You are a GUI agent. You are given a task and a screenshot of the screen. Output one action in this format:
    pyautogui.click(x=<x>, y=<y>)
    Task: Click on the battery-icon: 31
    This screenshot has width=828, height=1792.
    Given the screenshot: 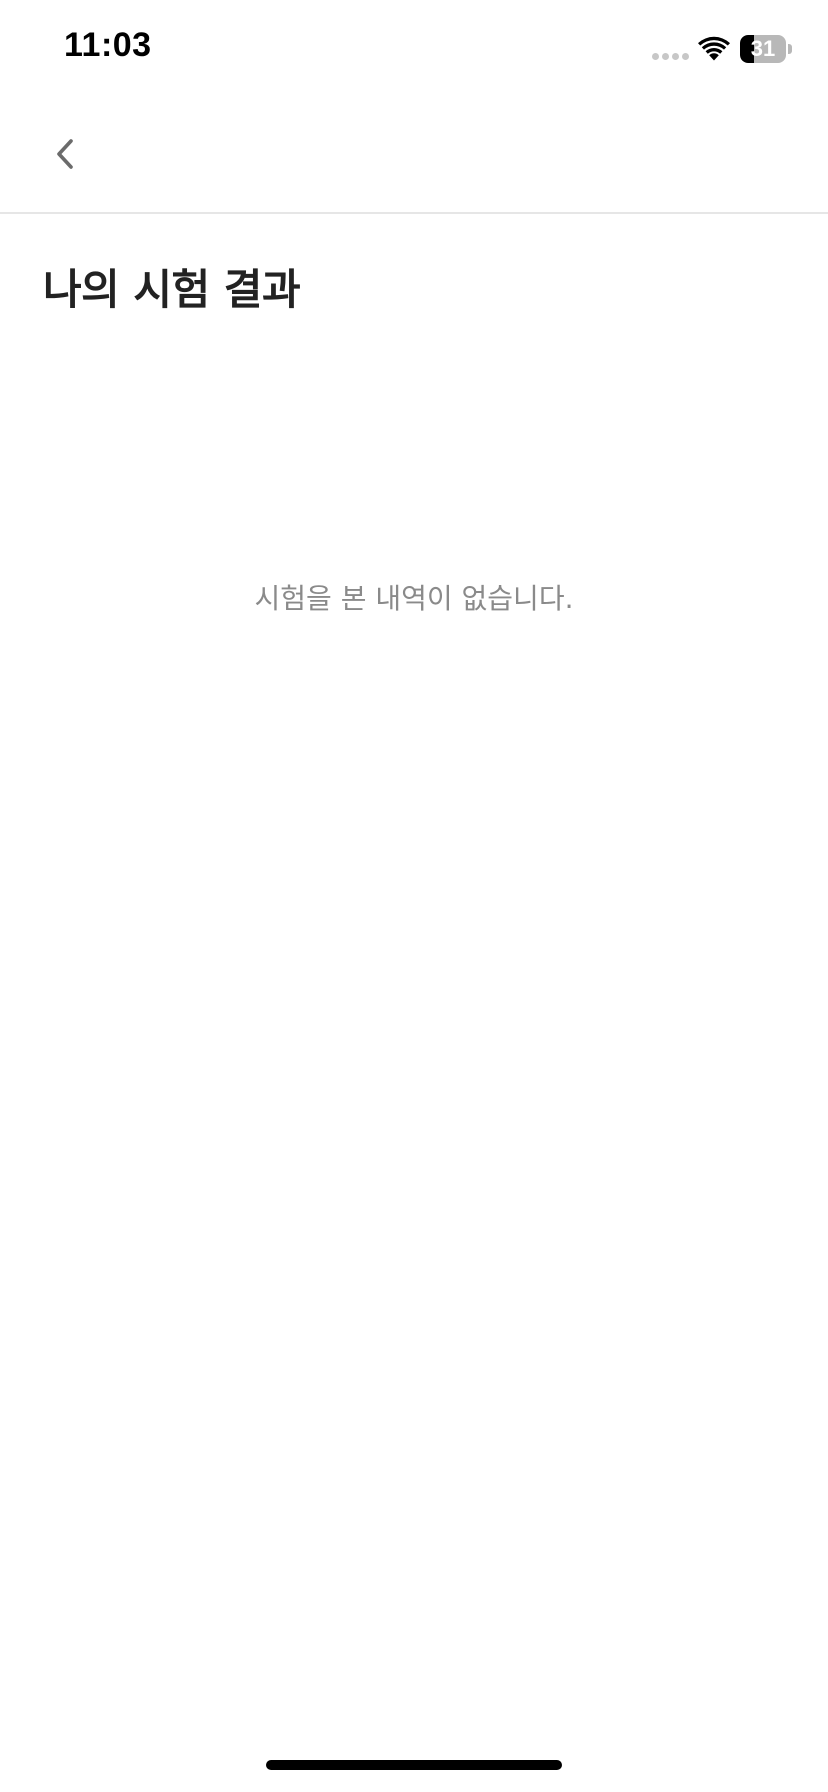 What is the action you would take?
    pyautogui.click(x=763, y=49)
    